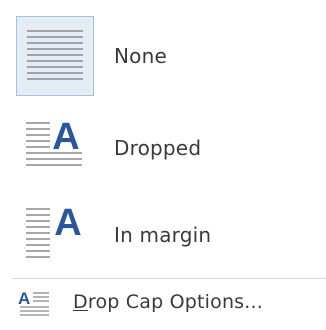  Describe the element at coordinates (158, 148) in the screenshot. I see `menu-item-dropped-label: Dropped` at that location.